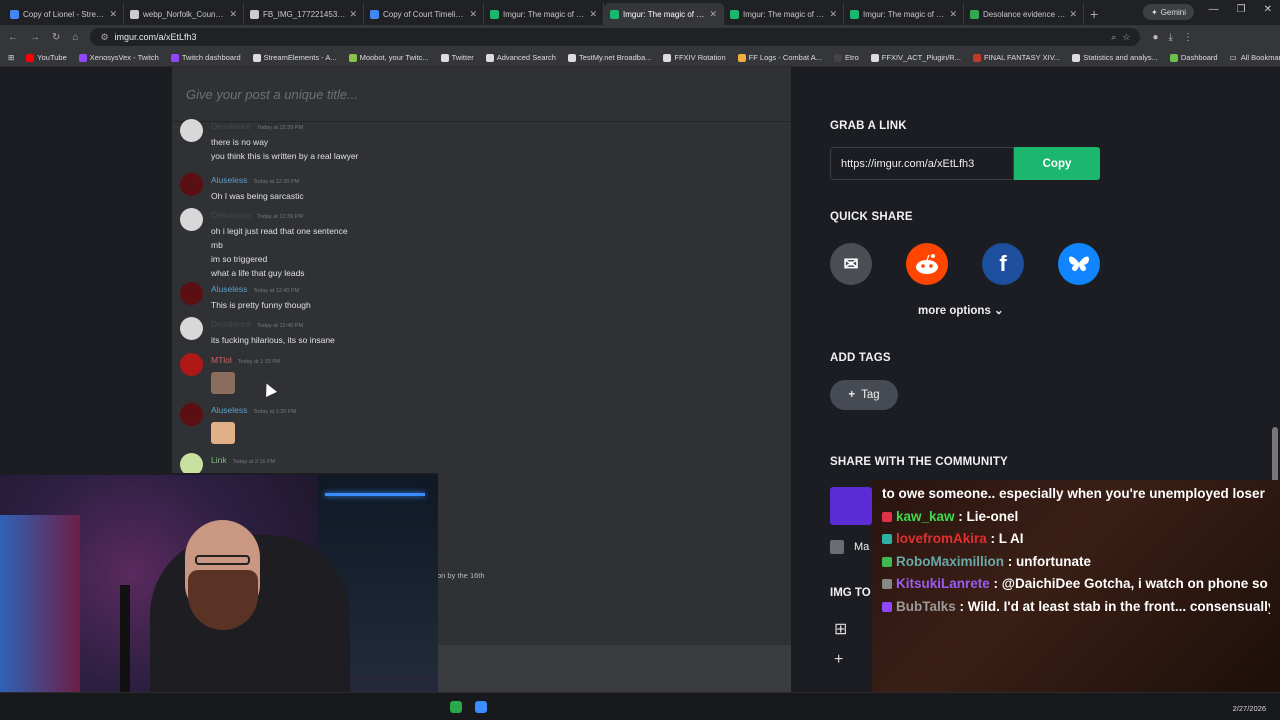 Image resolution: width=1280 pixels, height=720 pixels. Describe the element at coordinates (75, 37) in the screenshot. I see `home-icon: ⌂` at that location.